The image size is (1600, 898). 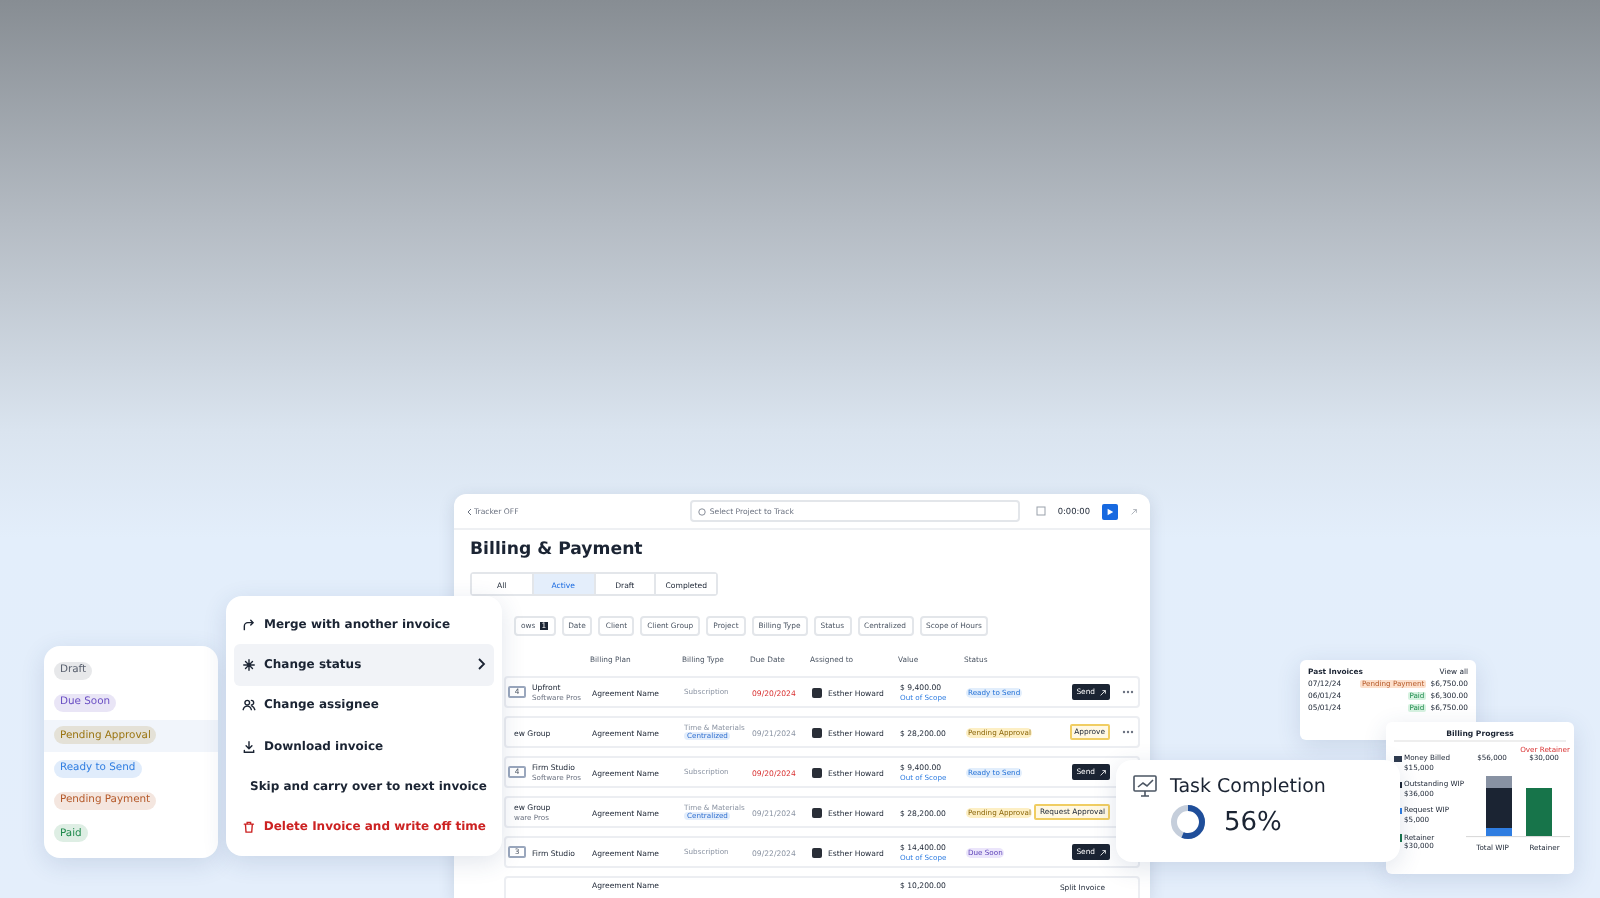 I want to click on trash-icon, so click(x=249, y=827).